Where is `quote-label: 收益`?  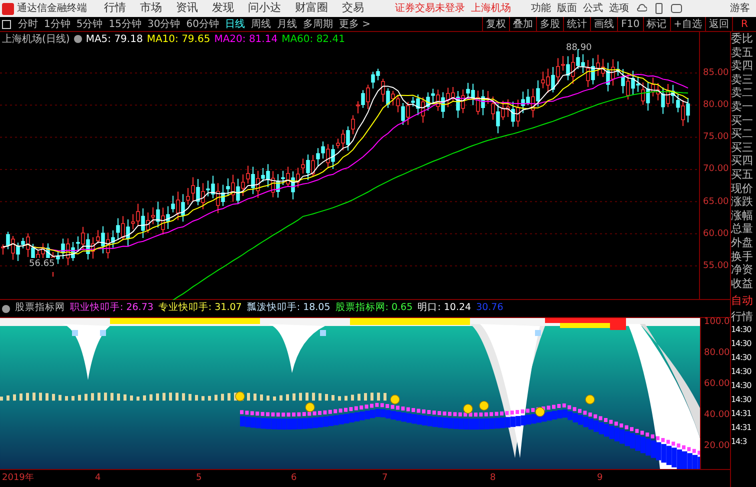 quote-label: 收益 is located at coordinates (742, 283).